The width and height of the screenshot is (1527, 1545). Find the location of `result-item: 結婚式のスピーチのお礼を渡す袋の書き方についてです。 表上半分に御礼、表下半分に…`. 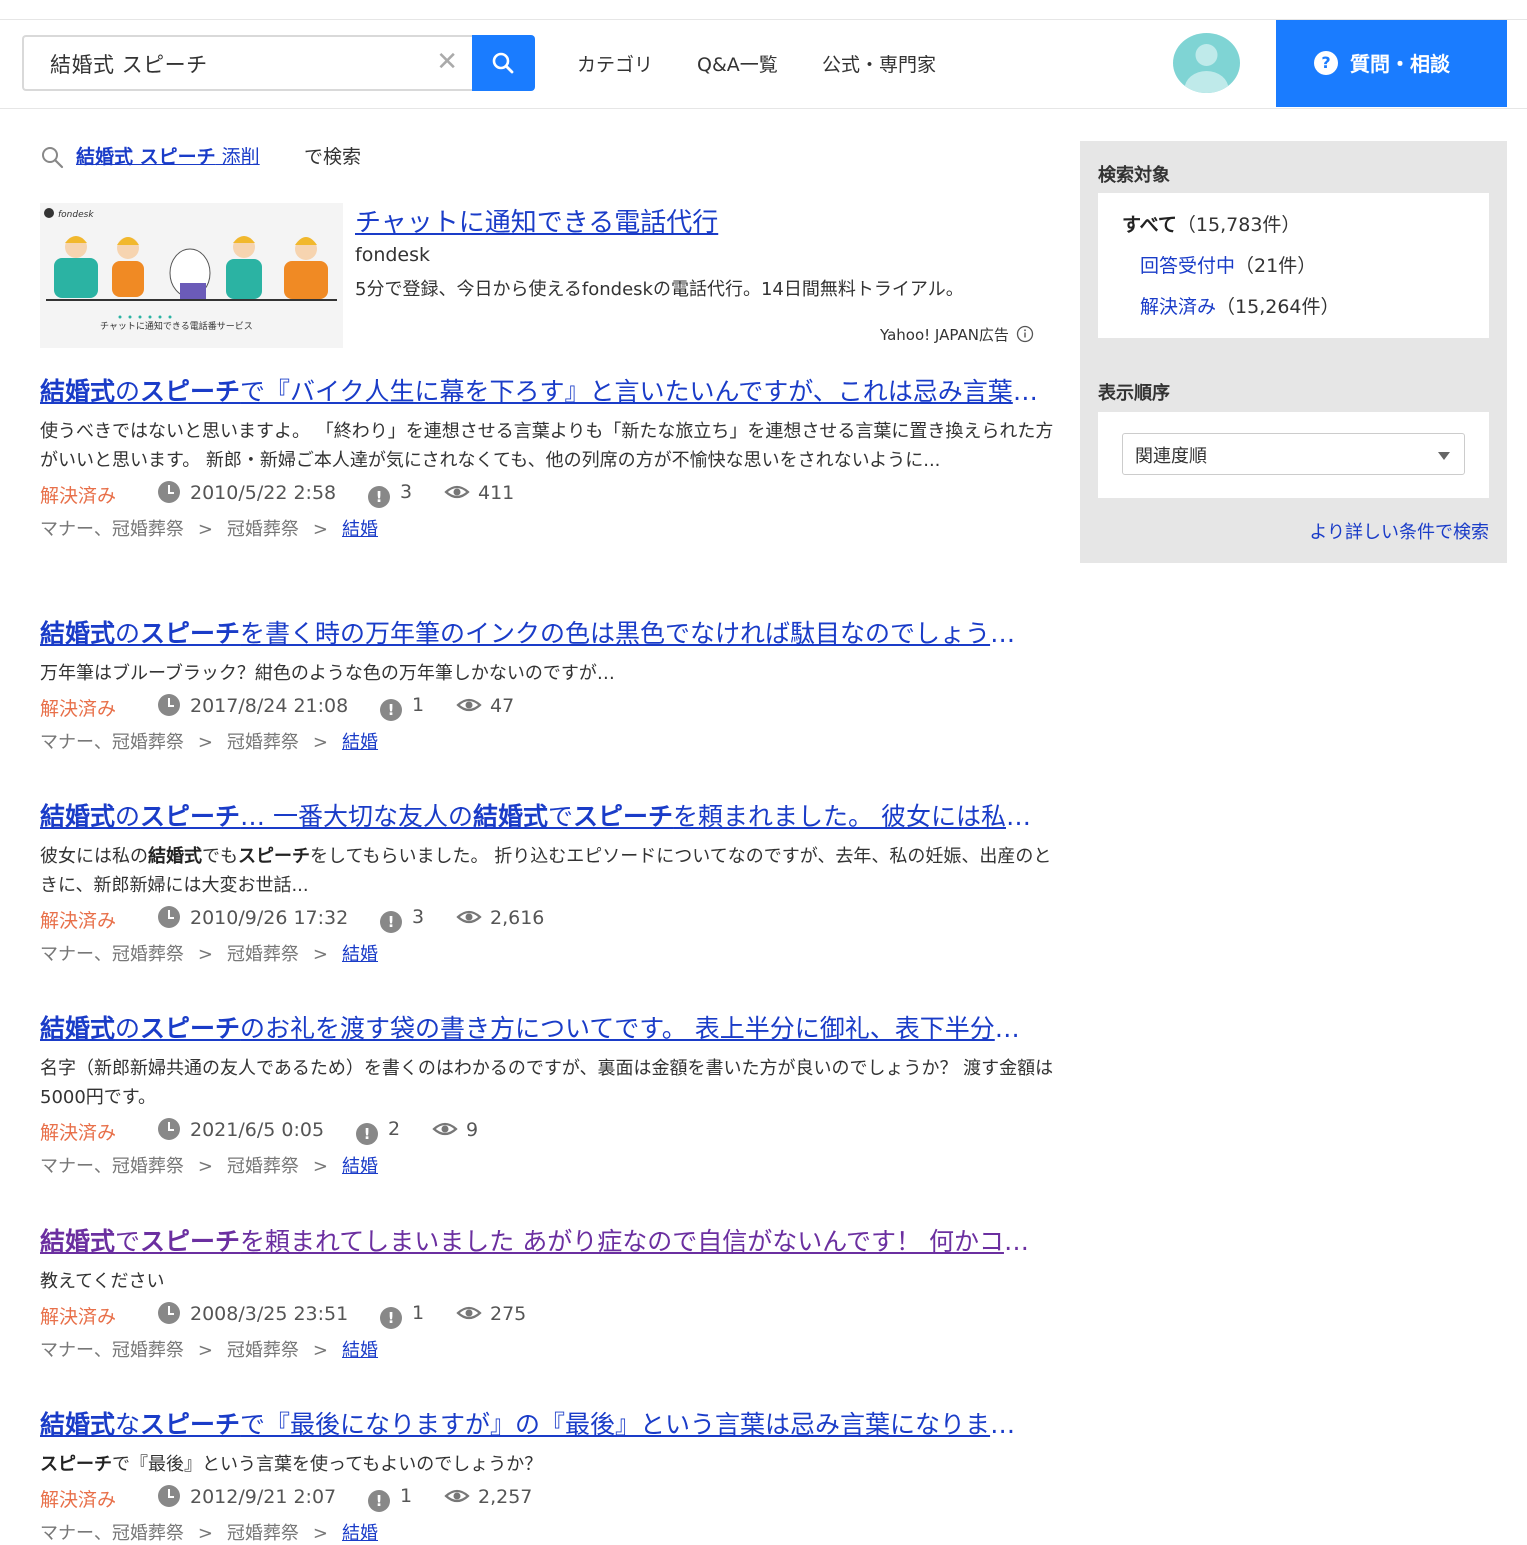

result-item: 結婚式のスピーチのお礼を渡す袋の書き方についてです。 表上半分に御礼、表下半分に… is located at coordinates (550, 1095).